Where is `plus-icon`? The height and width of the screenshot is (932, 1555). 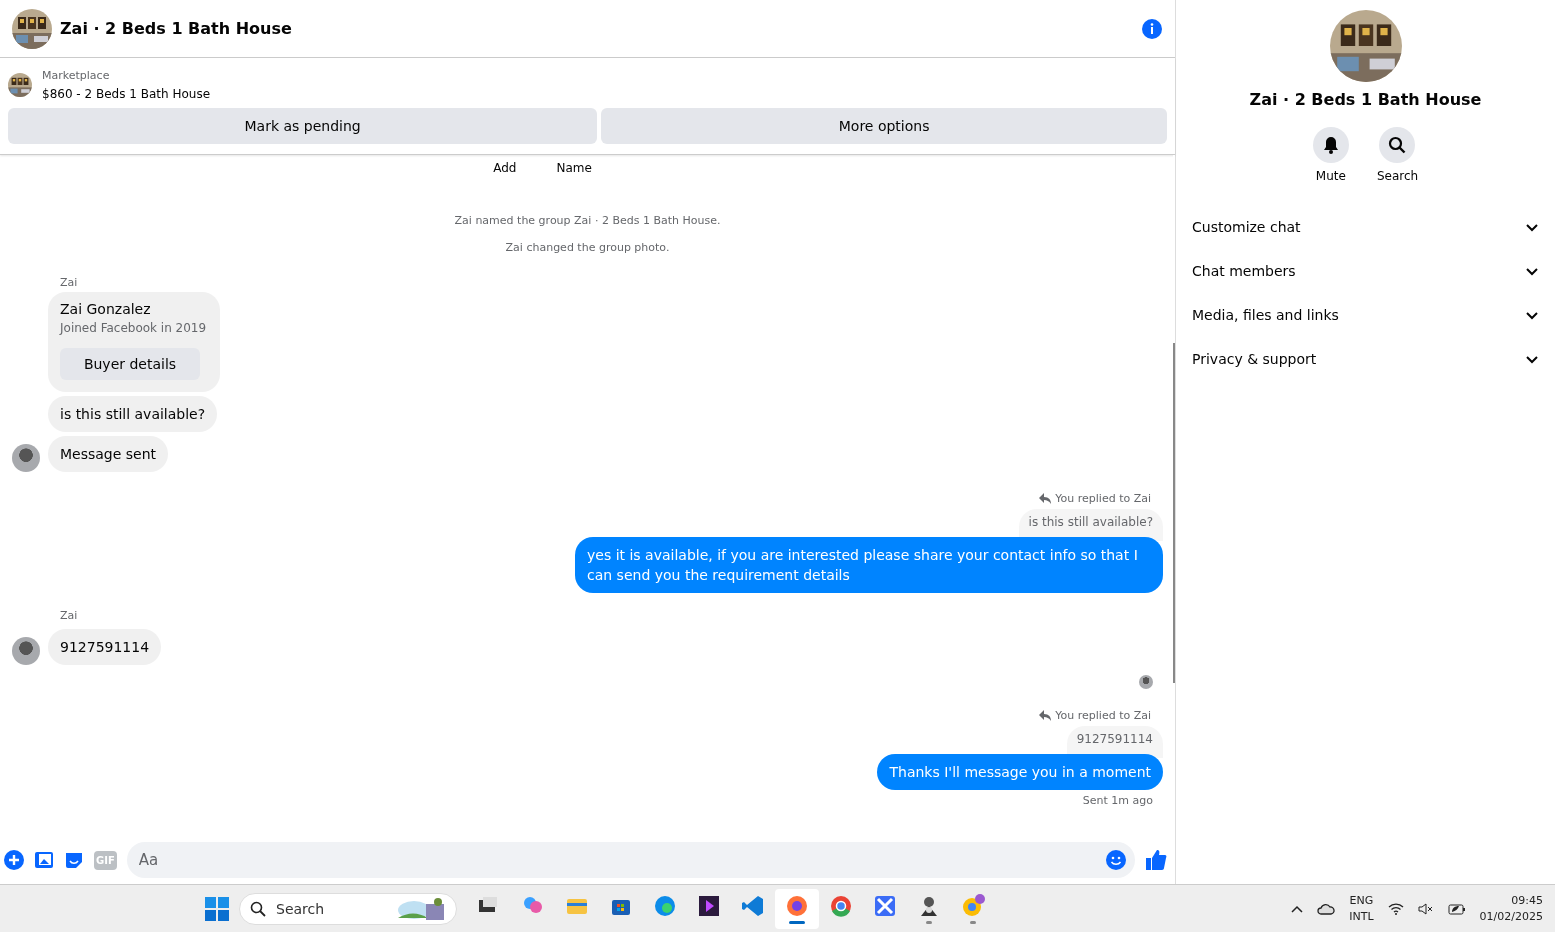 plus-icon is located at coordinates (14, 860).